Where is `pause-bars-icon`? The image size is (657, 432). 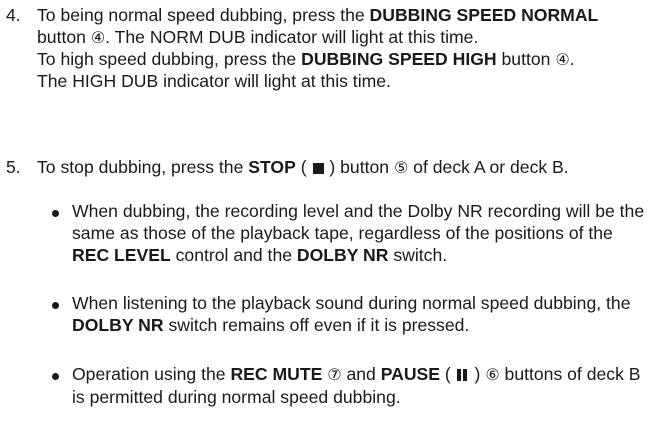 pause-bars-icon is located at coordinates (462, 376).